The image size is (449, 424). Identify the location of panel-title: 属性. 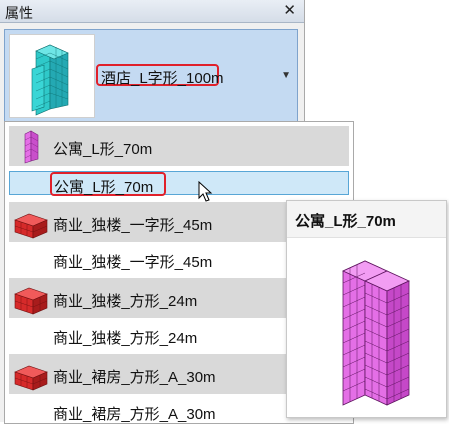
(19, 13).